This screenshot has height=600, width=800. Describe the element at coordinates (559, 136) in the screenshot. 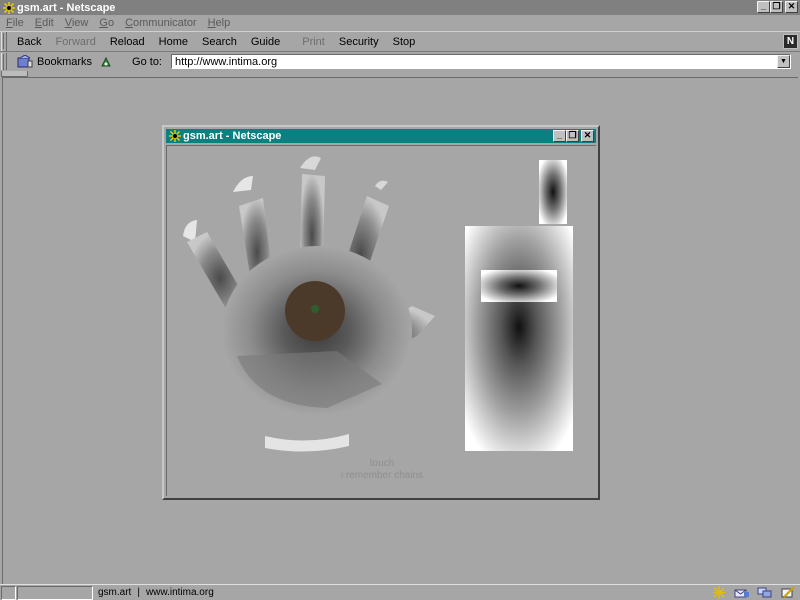

I see `popup-minimize-button: _` at that location.